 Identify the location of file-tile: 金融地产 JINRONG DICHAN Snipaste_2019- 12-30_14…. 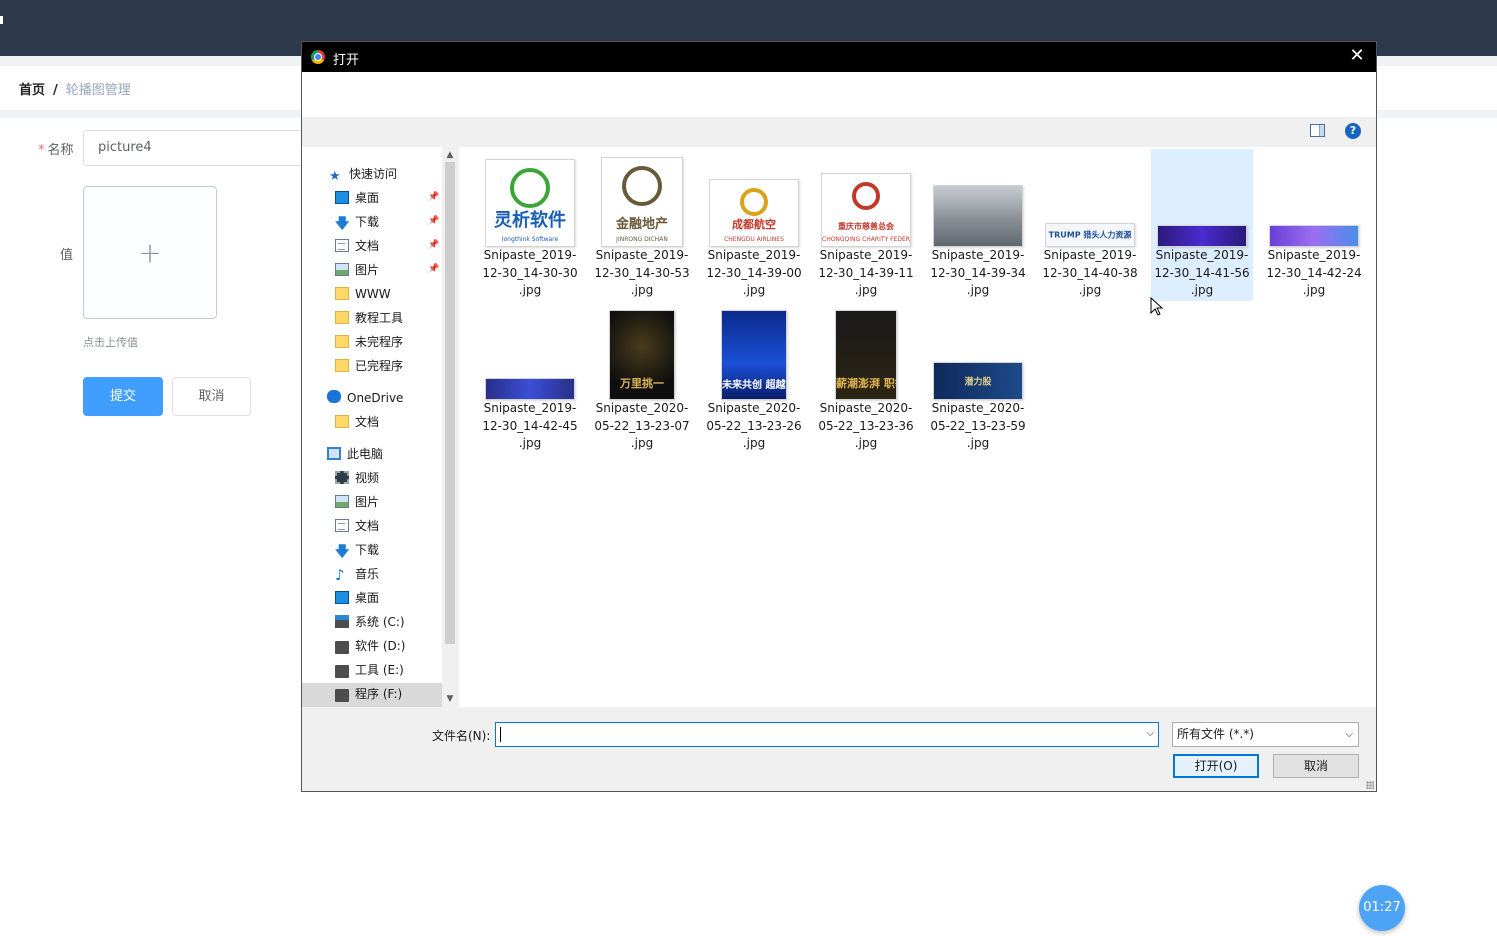
(642, 225).